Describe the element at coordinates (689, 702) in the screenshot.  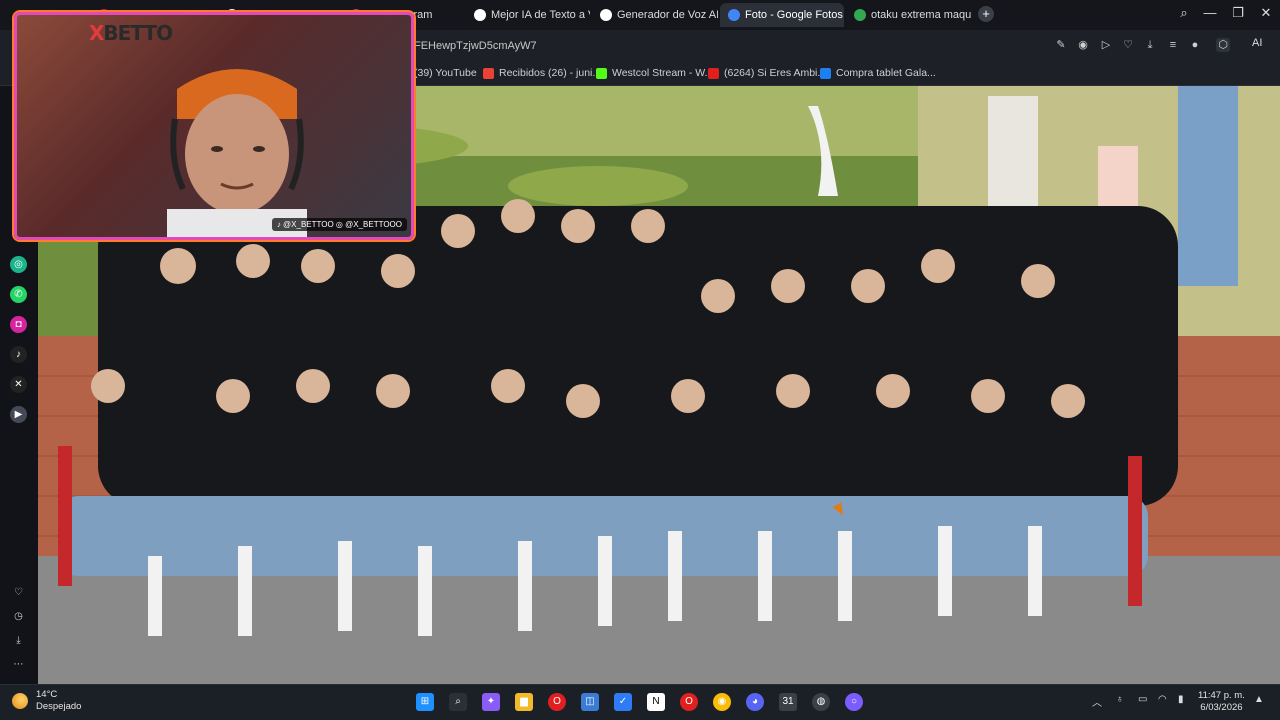
I see `opera-icon: O` at that location.